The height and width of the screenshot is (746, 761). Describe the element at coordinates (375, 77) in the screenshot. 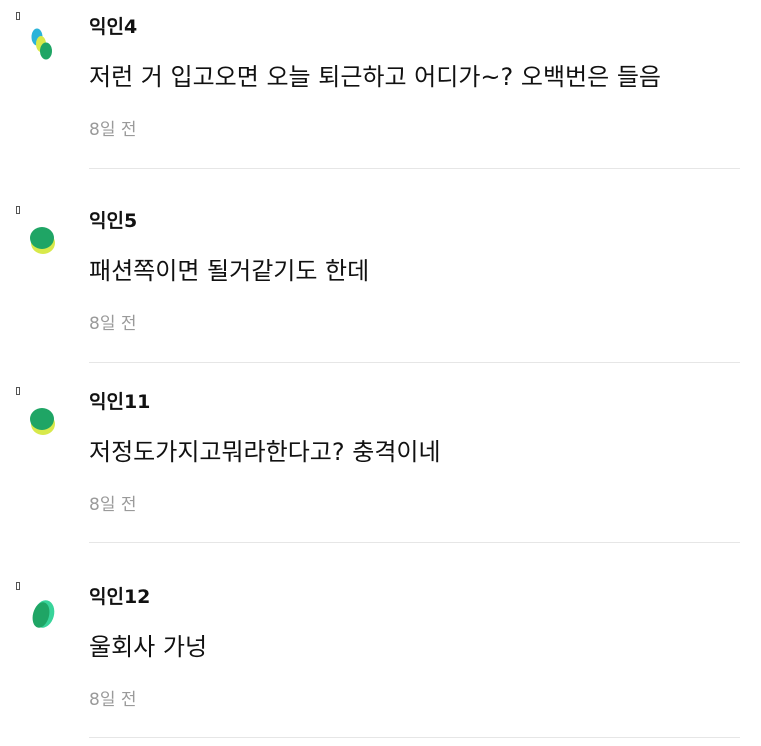

I see `comment-text: 저런 거 입고오면 오늘 퇴근하고 어디가~? 오백번은 들음` at that location.